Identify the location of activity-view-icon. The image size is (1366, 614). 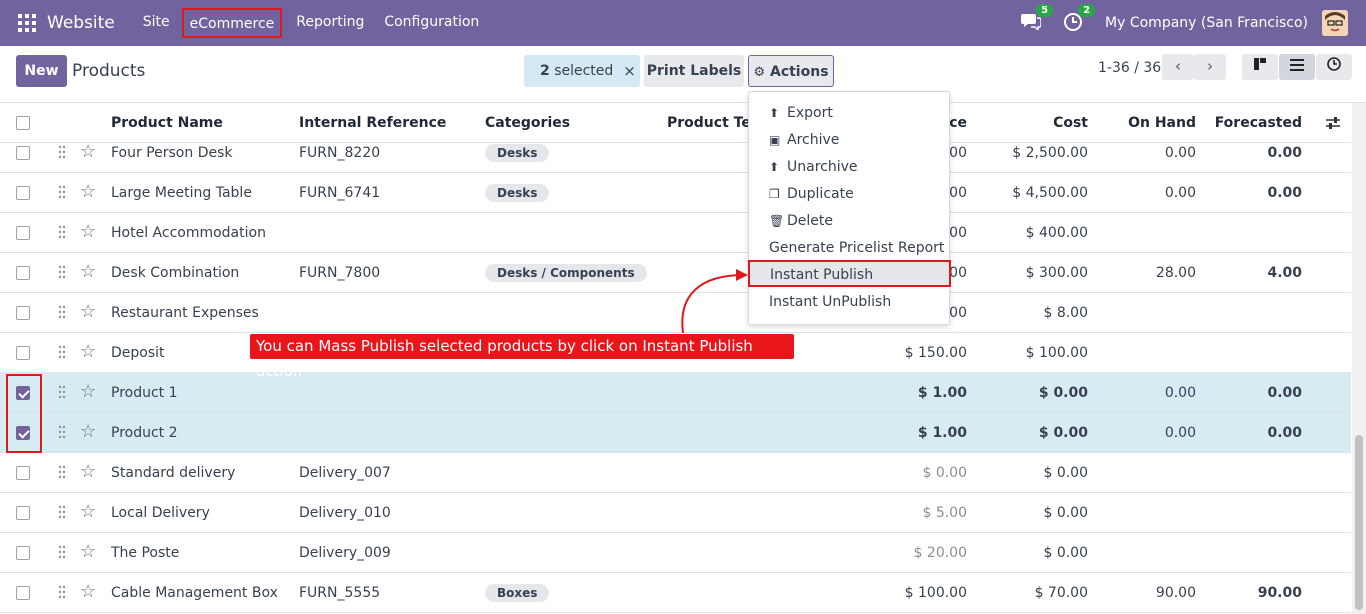
(1334, 67).